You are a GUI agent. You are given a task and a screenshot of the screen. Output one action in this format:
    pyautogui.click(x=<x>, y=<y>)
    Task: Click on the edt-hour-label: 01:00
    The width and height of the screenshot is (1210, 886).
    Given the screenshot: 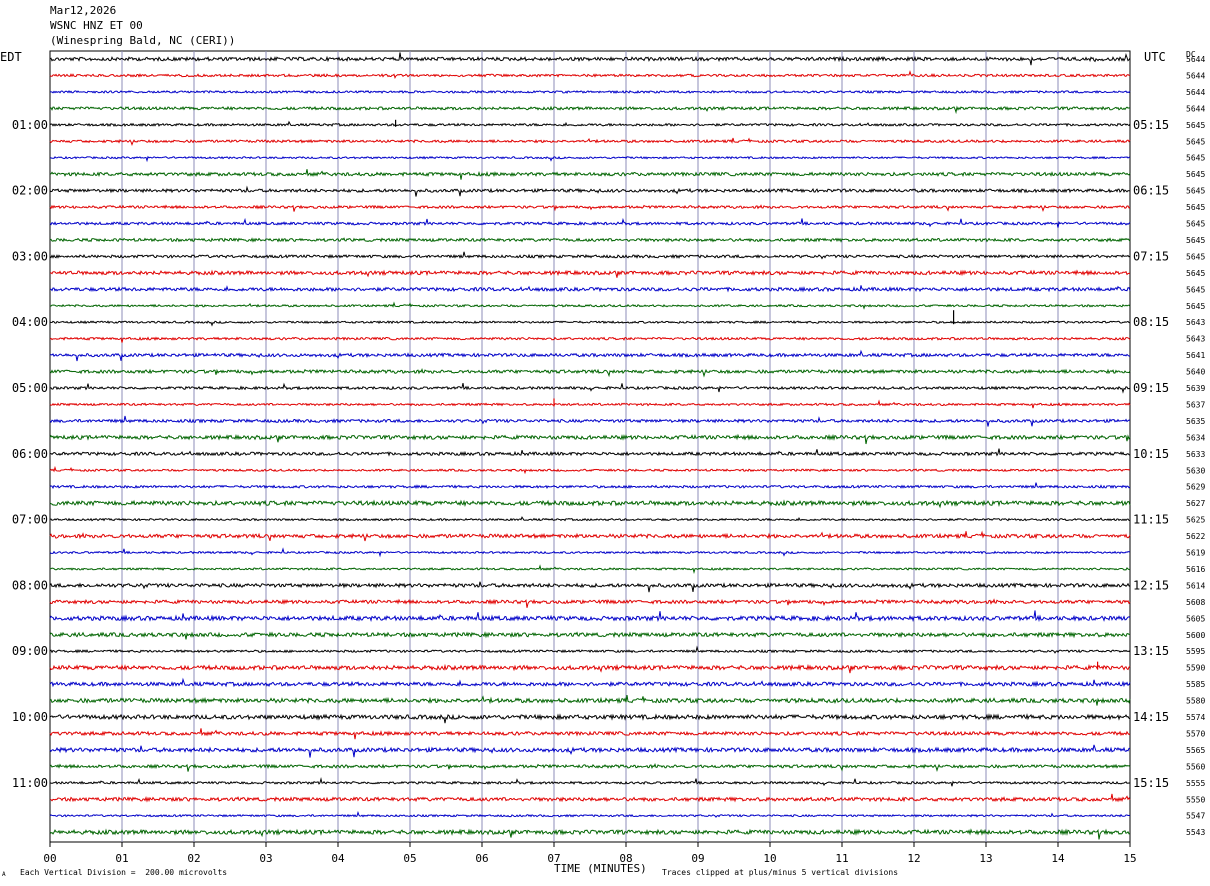 What is the action you would take?
    pyautogui.click(x=30, y=125)
    